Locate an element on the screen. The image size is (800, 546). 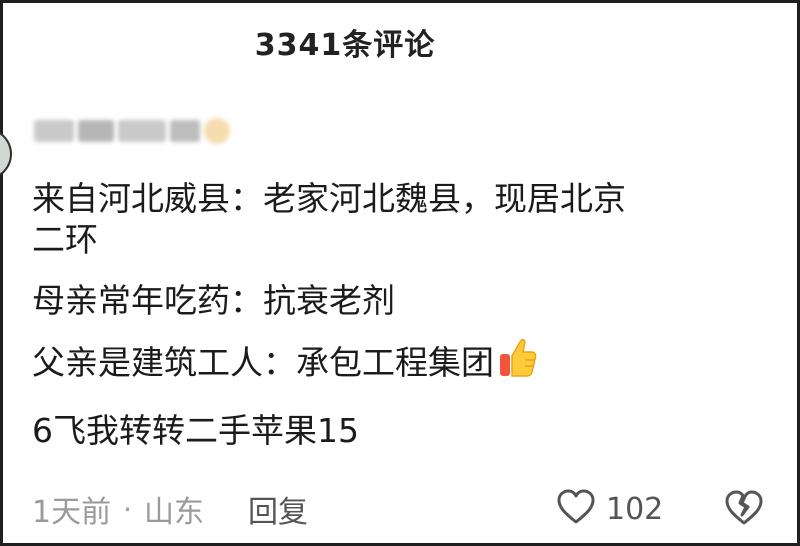
comment-line: 6飞我转转二手苹果15 is located at coordinates (195, 430).